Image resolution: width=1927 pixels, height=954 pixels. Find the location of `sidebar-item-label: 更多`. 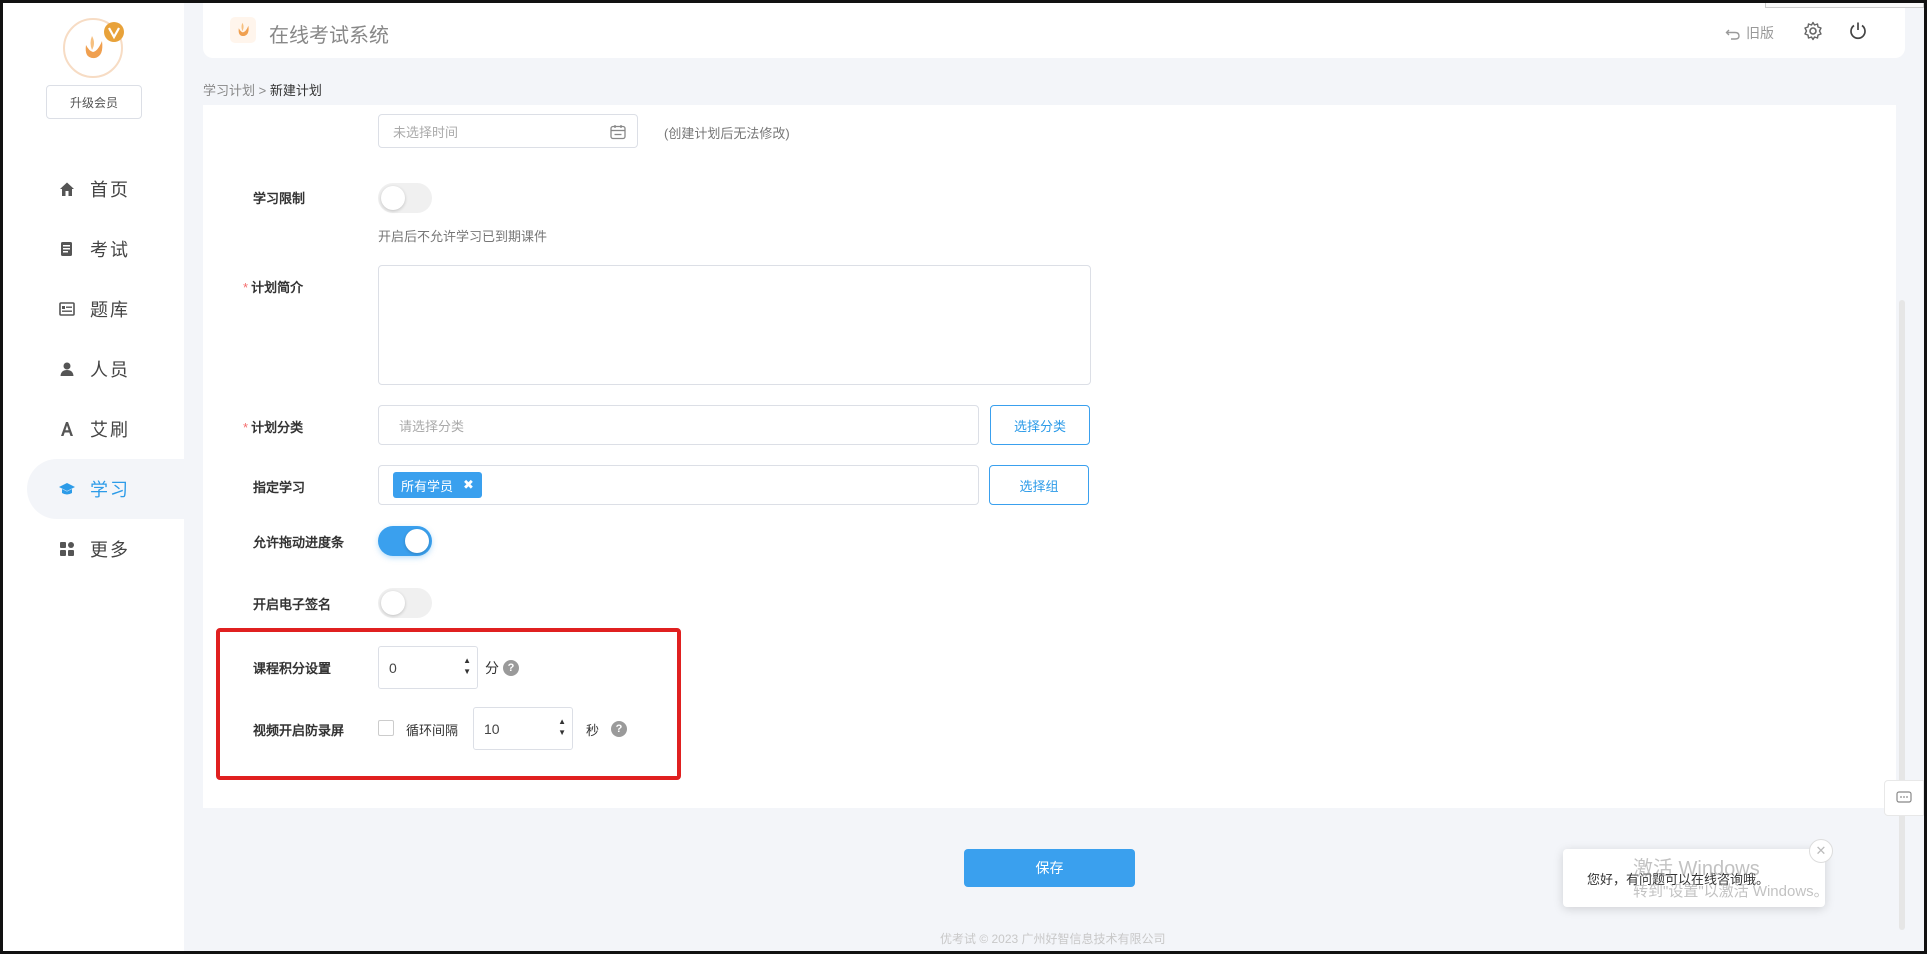

sidebar-item-label: 更多 is located at coordinates (110, 550).